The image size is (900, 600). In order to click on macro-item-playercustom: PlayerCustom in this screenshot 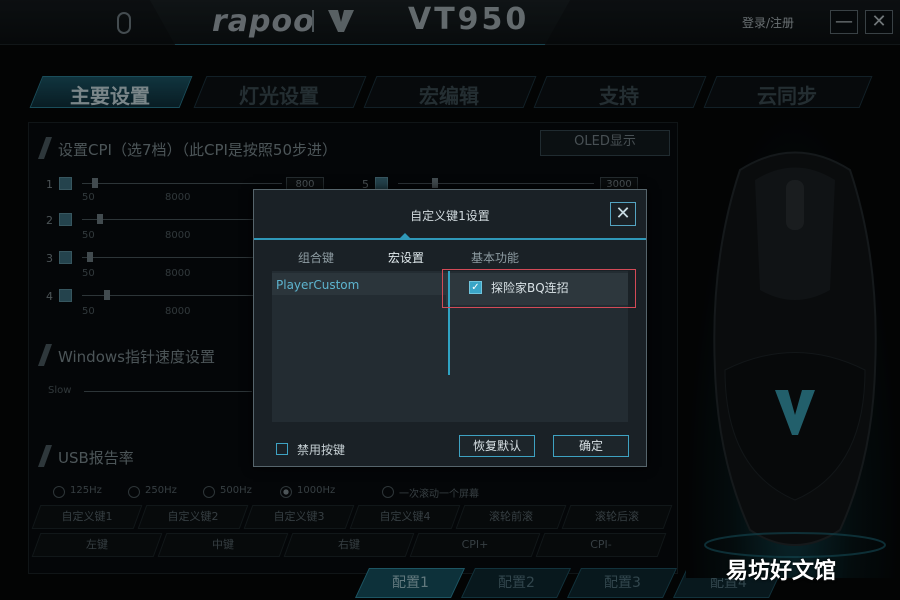, I will do `click(317, 285)`.